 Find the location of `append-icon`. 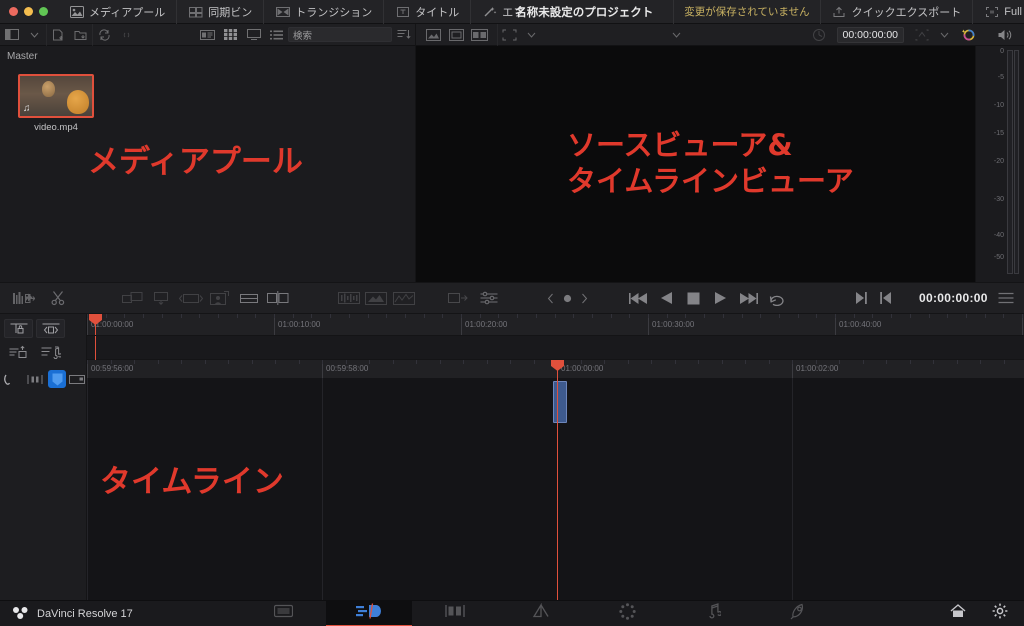

append-icon is located at coordinates (161, 298).